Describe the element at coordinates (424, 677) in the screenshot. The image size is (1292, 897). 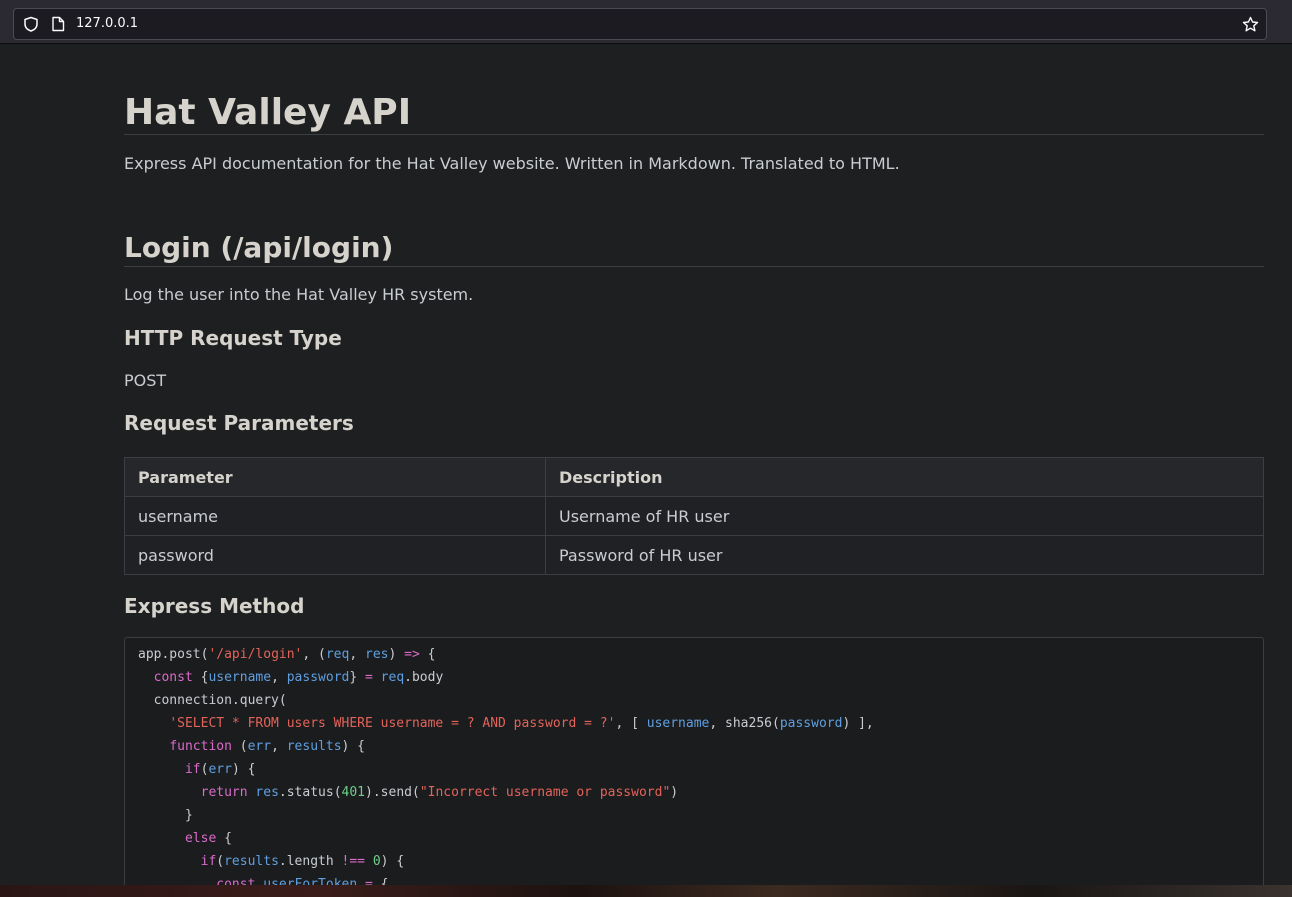
I see `code-token: .body` at that location.